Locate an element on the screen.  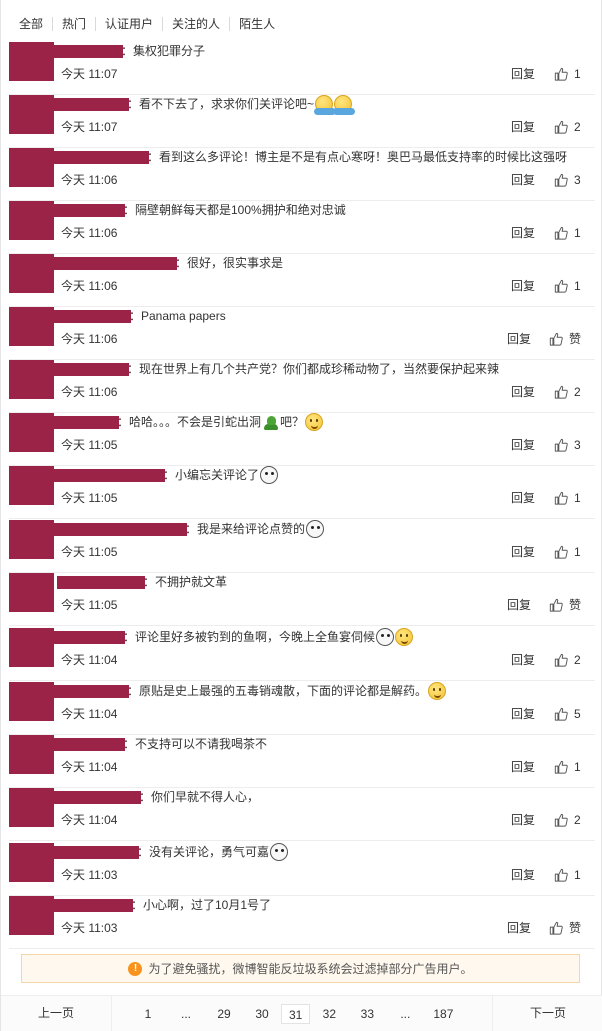
page-link: 30 is located at coordinates (262, 1014).